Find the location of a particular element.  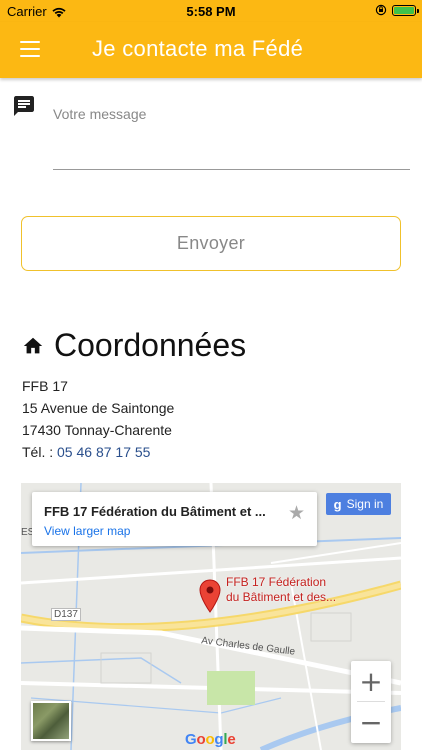

orientation-lock-icon is located at coordinates (381, 10).